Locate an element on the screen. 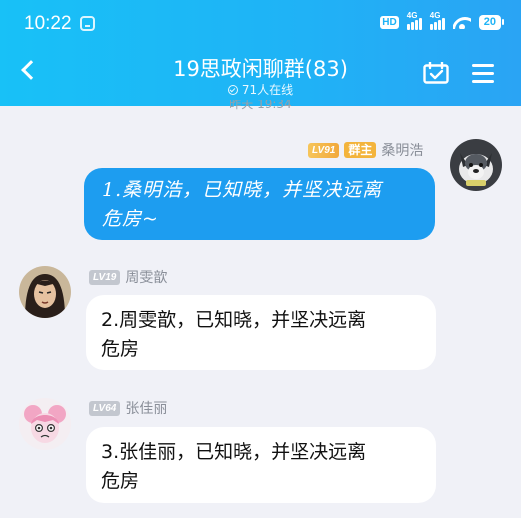 This screenshot has height=518, width=521. message-text-line: 2.周雯歆，已知晓，并坚决远离 is located at coordinates (234, 320).